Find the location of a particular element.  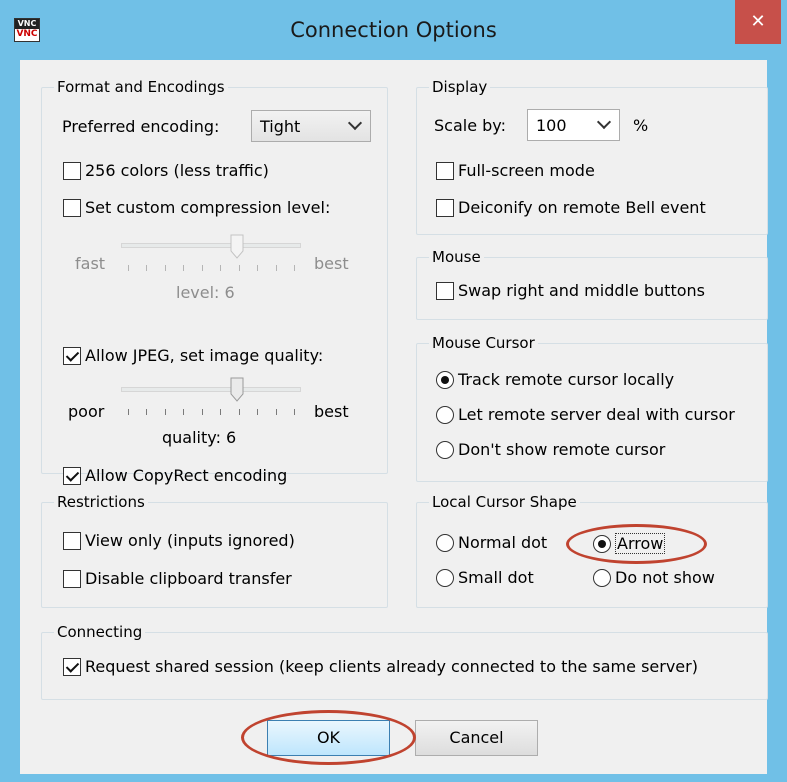

view-only-label: View only (inputs ignored) is located at coordinates (190, 540).